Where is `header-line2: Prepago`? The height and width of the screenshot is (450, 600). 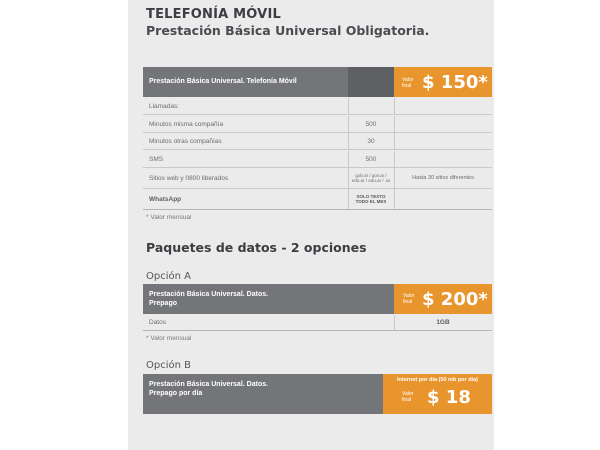 header-line2: Prepago is located at coordinates (163, 303).